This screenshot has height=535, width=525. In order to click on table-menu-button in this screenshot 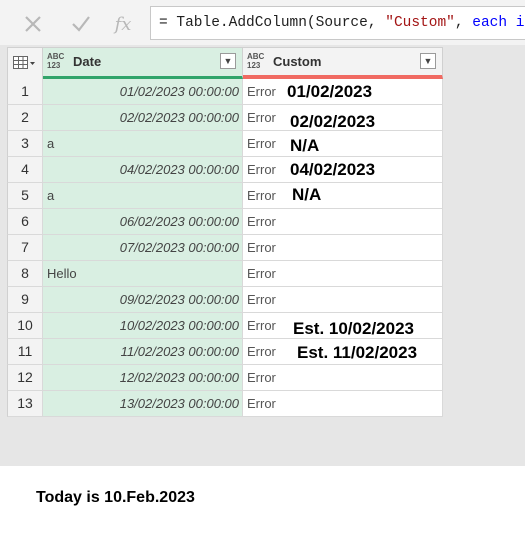, I will do `click(25, 63)`.